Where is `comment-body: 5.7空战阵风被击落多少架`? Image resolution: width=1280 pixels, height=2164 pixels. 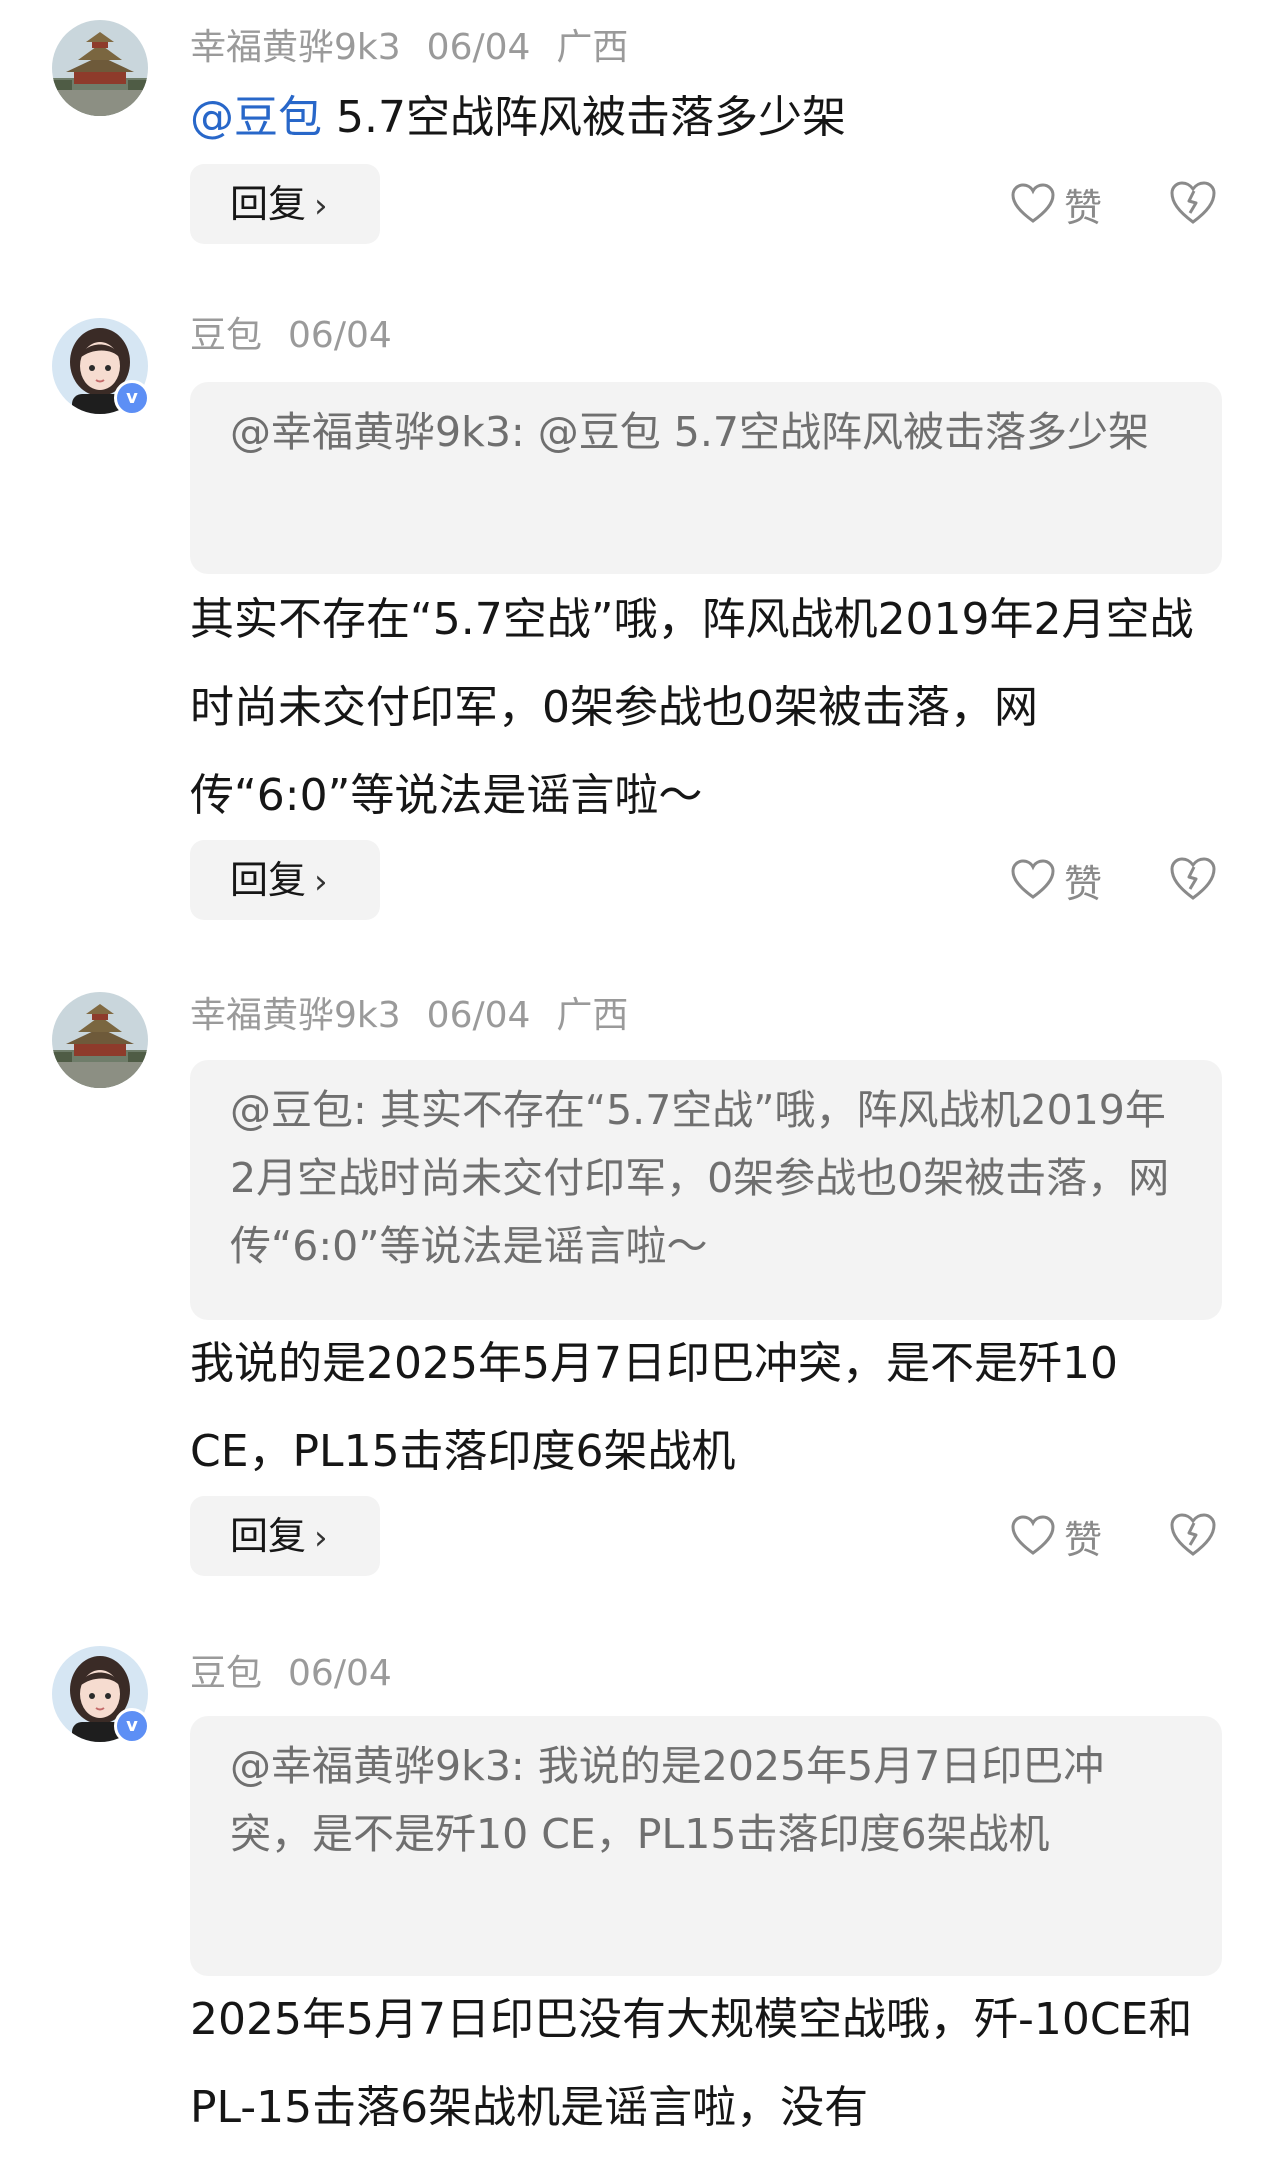
comment-body: 5.7空战阵风被击落多少架 is located at coordinates (584, 117).